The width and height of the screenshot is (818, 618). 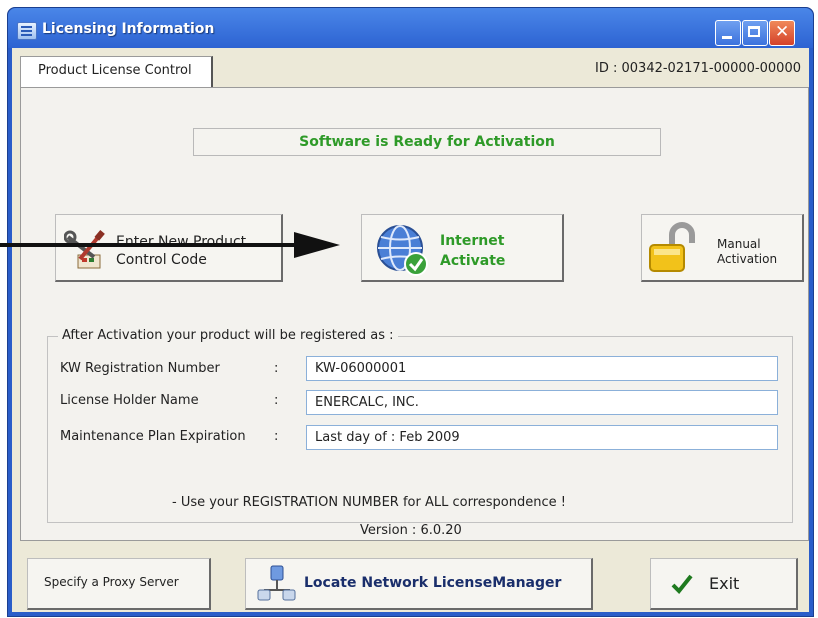 I want to click on globe-check-icon, so click(x=402, y=250).